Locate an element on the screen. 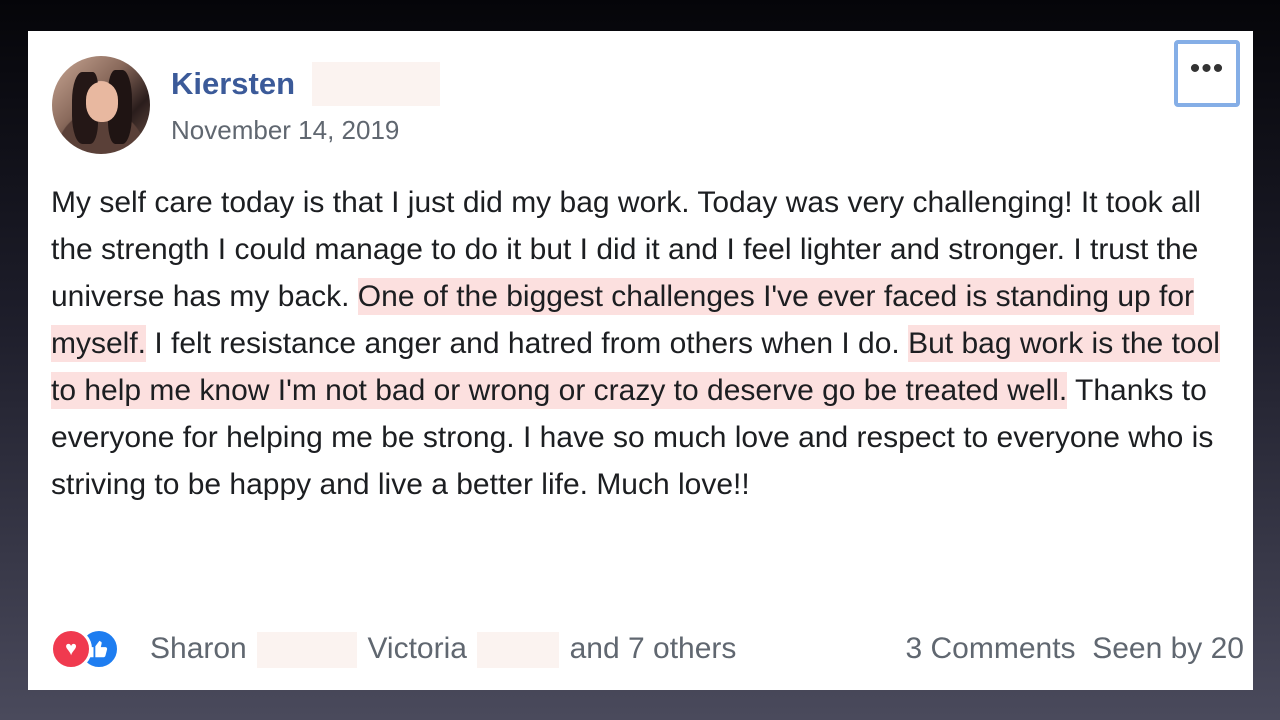 The image size is (1280, 720). author-name: Kiersten is located at coordinates (233, 84).